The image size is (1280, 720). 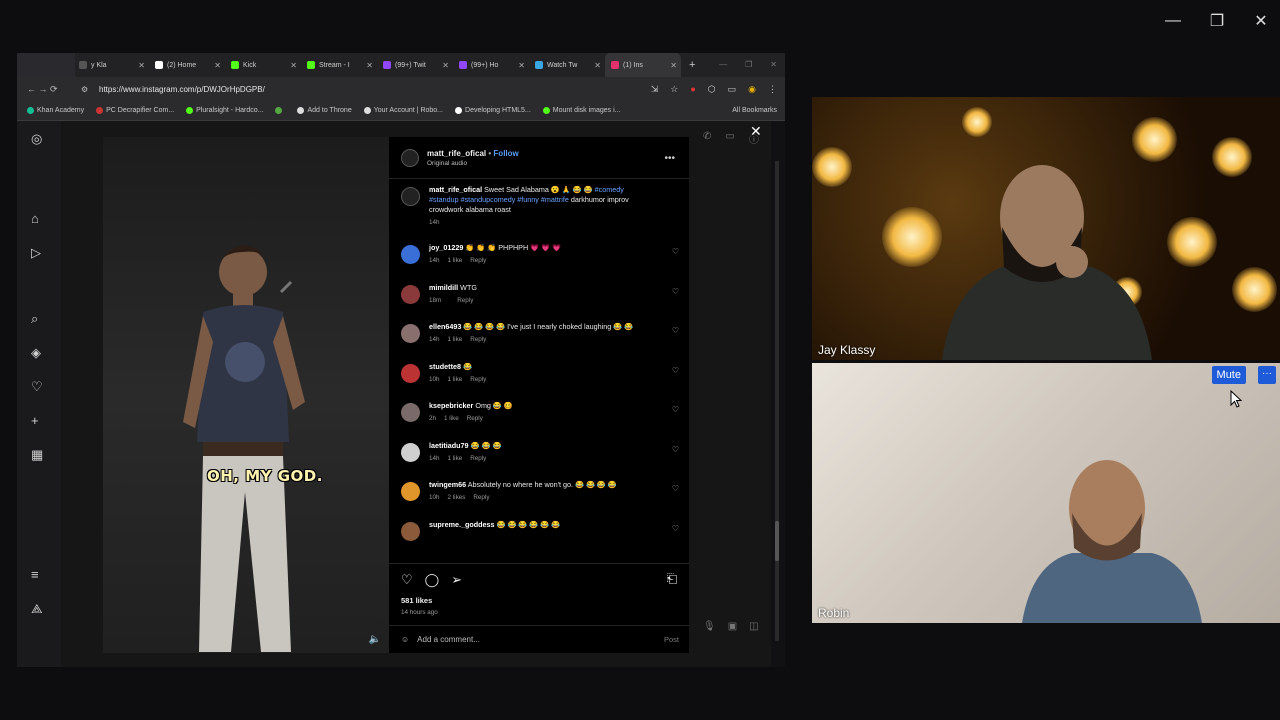 I want to click on likes-count: 581 likes, so click(x=539, y=600).